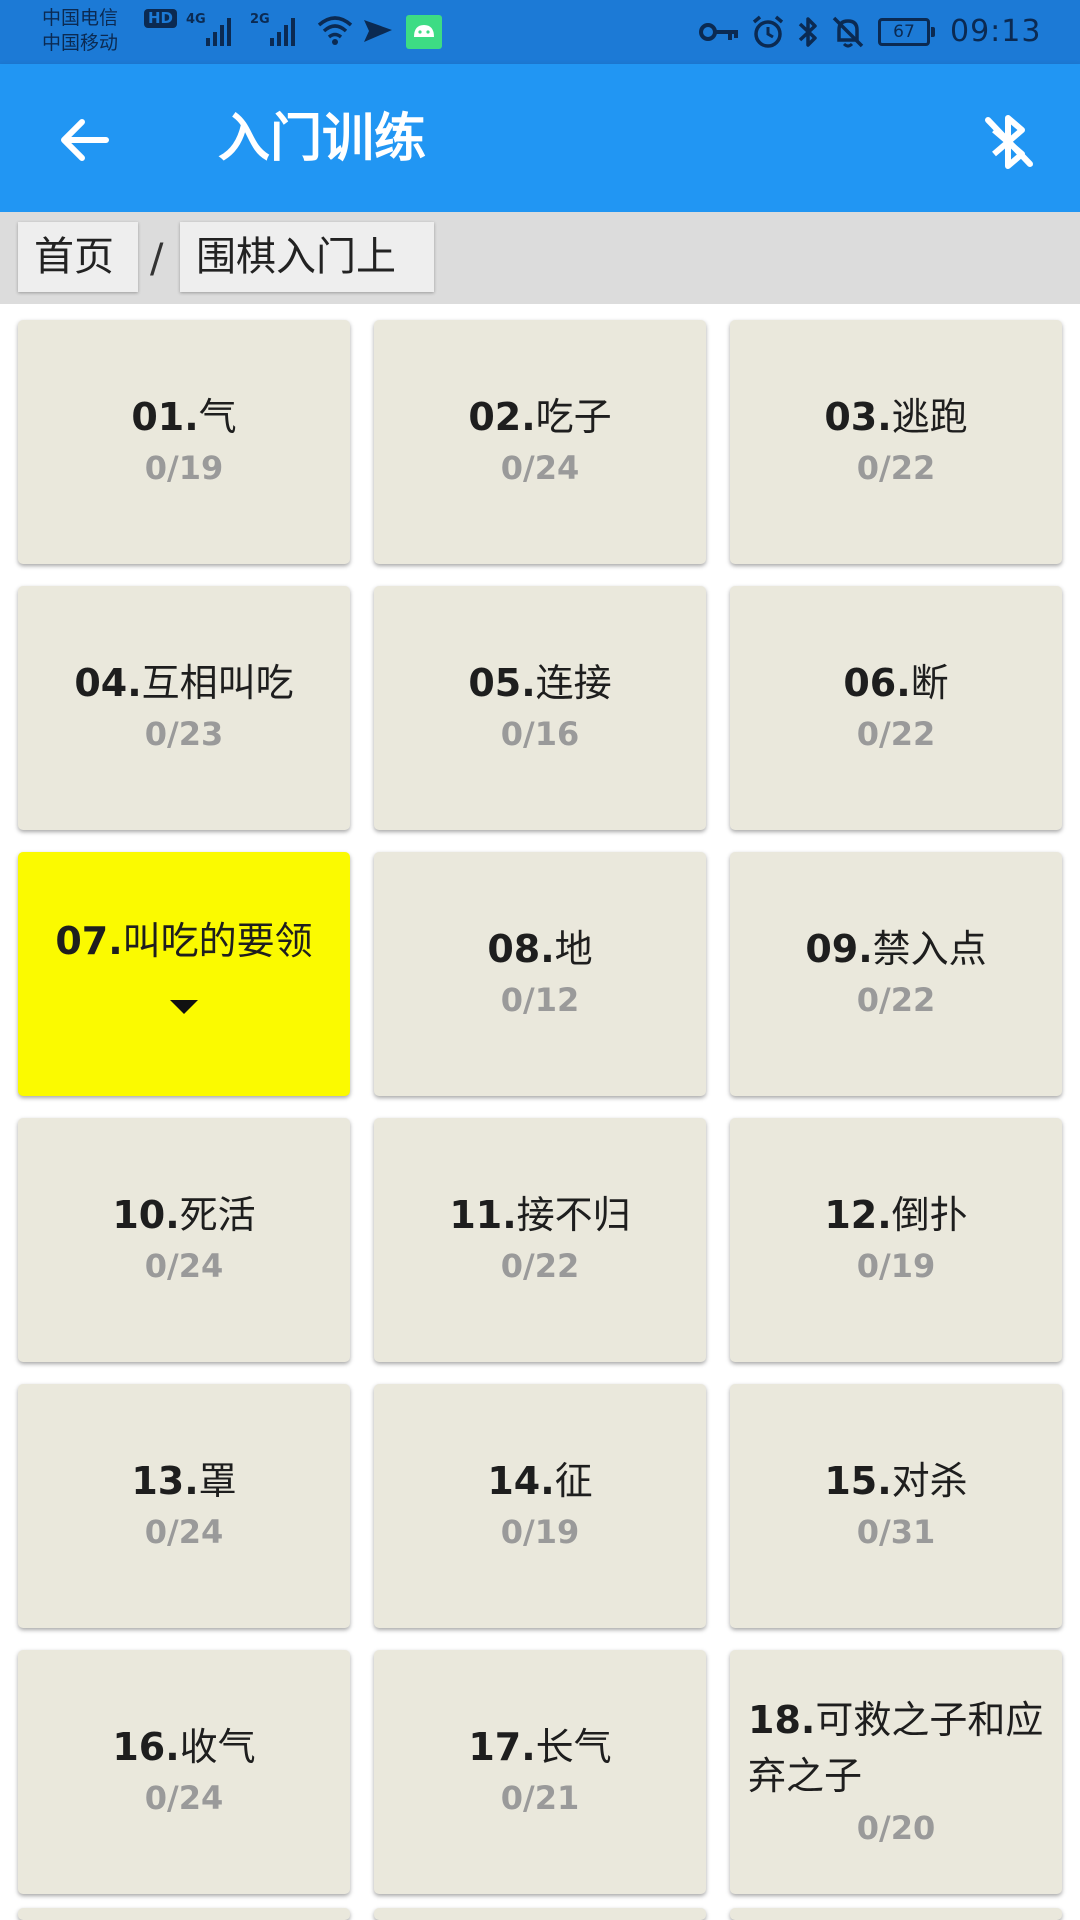  What do you see at coordinates (184, 1772) in the screenshot?
I see `lesson-tile: 16.收气 0/24` at bounding box center [184, 1772].